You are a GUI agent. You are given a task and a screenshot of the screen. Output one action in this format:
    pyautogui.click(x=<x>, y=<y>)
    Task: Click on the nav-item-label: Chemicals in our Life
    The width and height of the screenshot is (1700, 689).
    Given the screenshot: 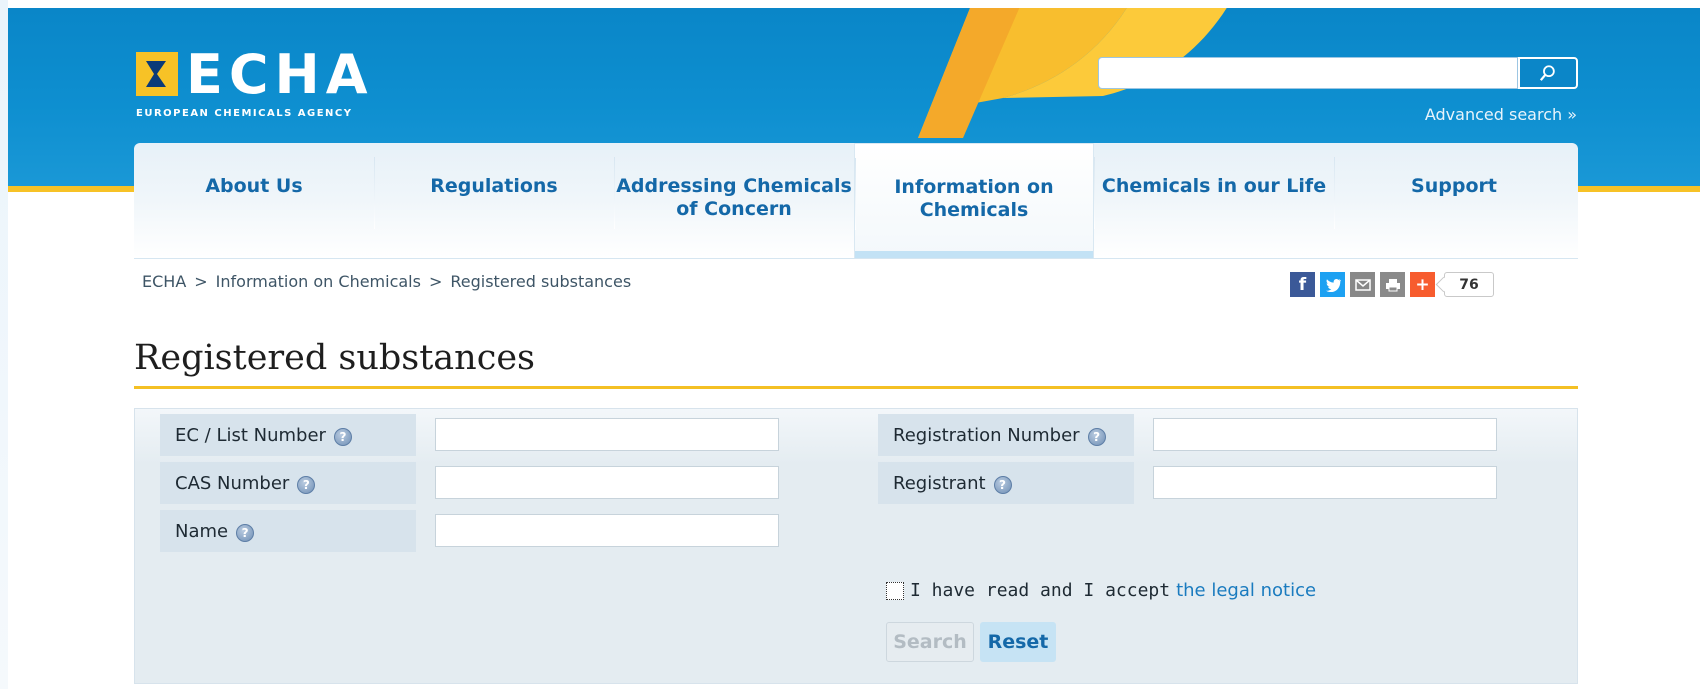 What is the action you would take?
    pyautogui.click(x=1214, y=186)
    